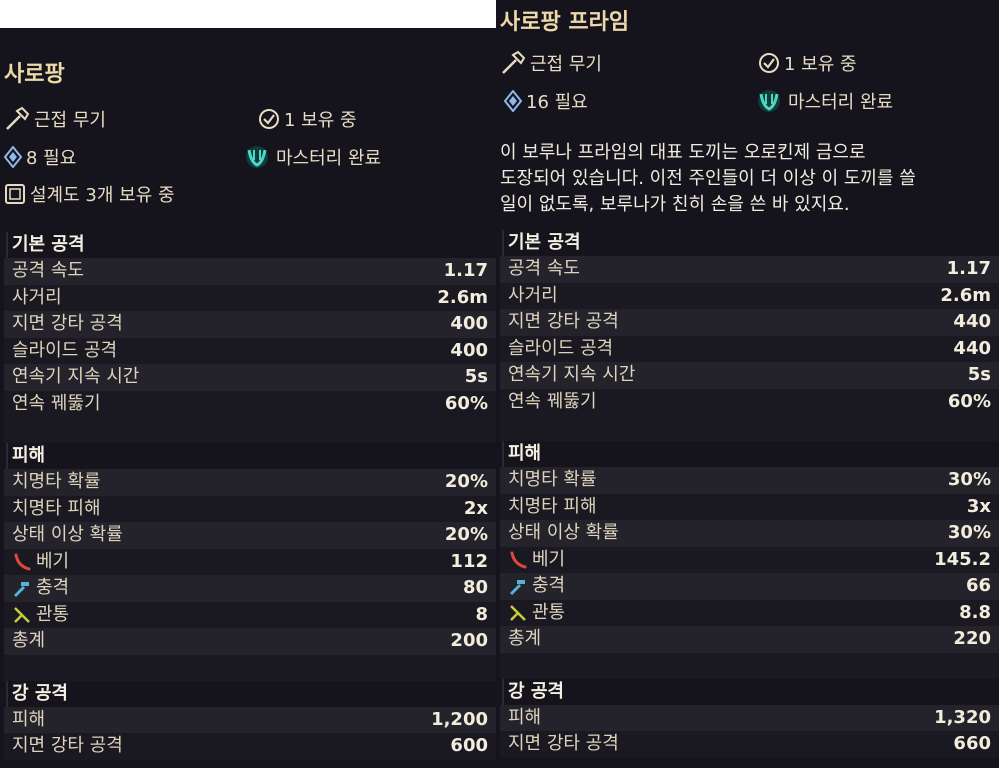 This screenshot has width=999, height=768. I want to click on stat-row: 슬라이드 공격 400, so click(250, 350).